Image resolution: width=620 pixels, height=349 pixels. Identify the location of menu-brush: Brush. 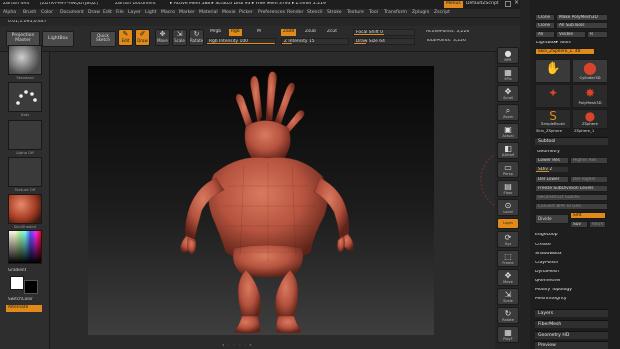
(29, 13).